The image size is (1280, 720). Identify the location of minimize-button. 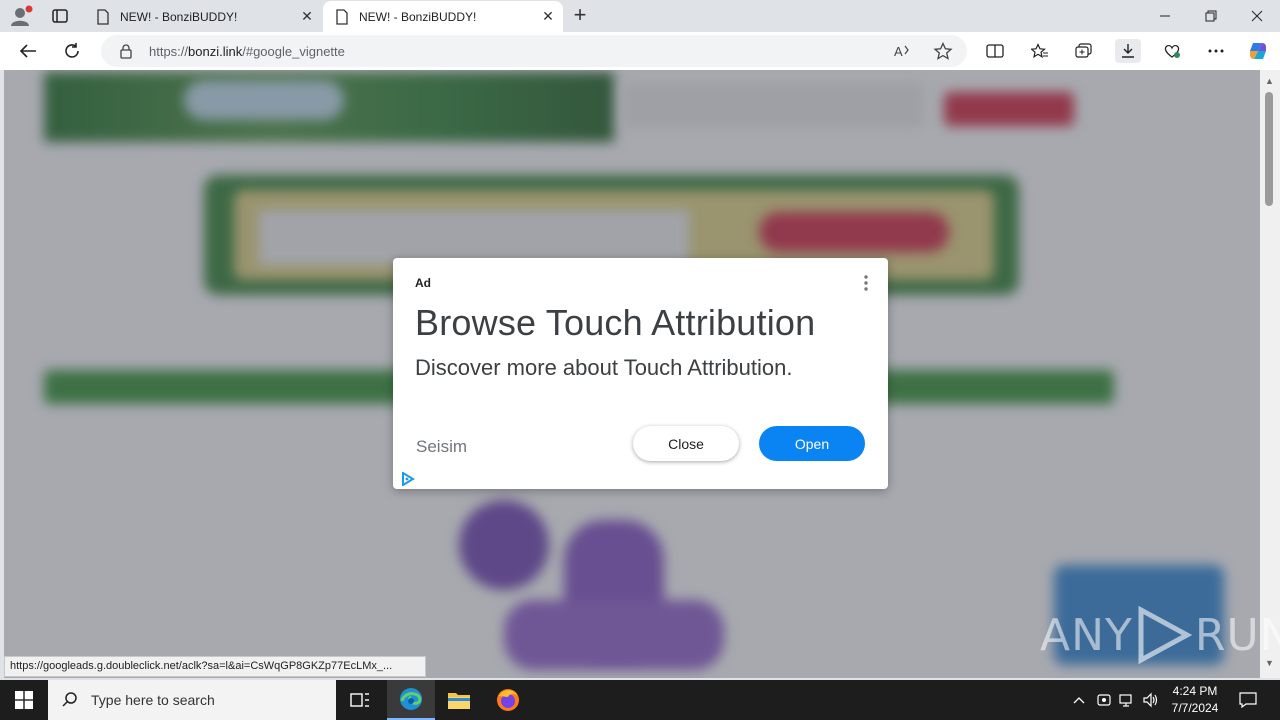
(1165, 16).